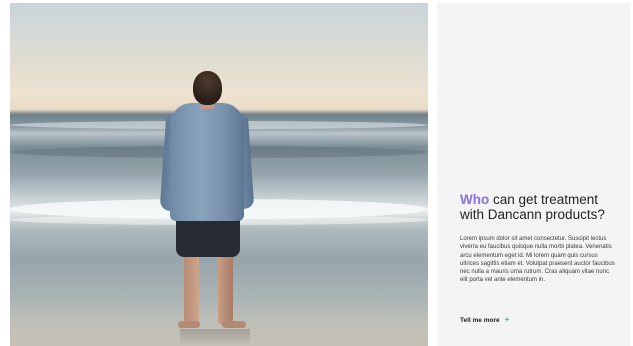 This screenshot has height=346, width=633. I want to click on tell-me-more-label: Tell me more, so click(480, 320).